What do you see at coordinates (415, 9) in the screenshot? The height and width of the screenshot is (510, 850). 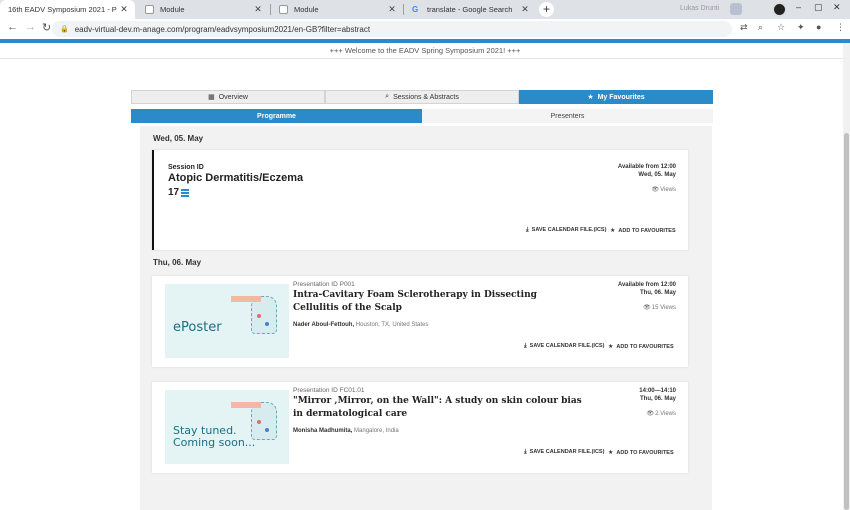 I see `google-icon: G` at bounding box center [415, 9].